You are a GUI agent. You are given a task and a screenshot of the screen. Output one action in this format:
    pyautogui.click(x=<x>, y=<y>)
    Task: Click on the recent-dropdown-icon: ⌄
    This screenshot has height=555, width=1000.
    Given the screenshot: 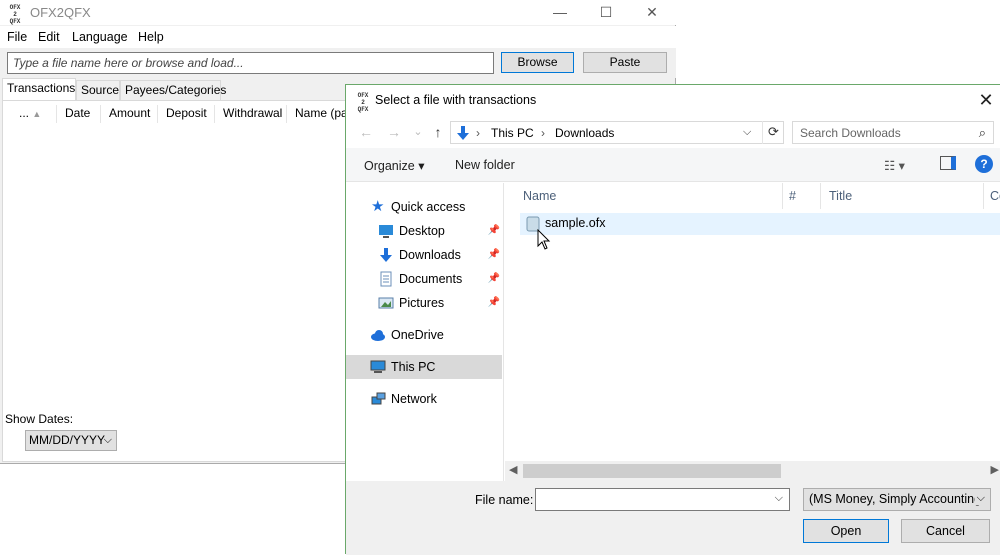 What is the action you would take?
    pyautogui.click(x=418, y=132)
    